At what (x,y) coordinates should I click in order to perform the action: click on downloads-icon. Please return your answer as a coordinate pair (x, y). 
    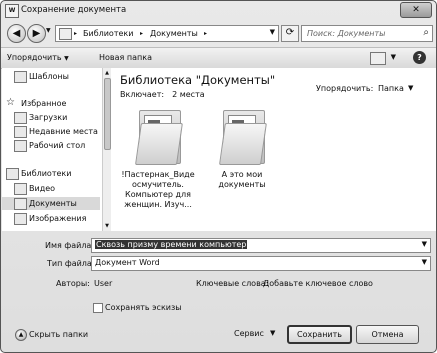
    Looking at the image, I should click on (20, 118).